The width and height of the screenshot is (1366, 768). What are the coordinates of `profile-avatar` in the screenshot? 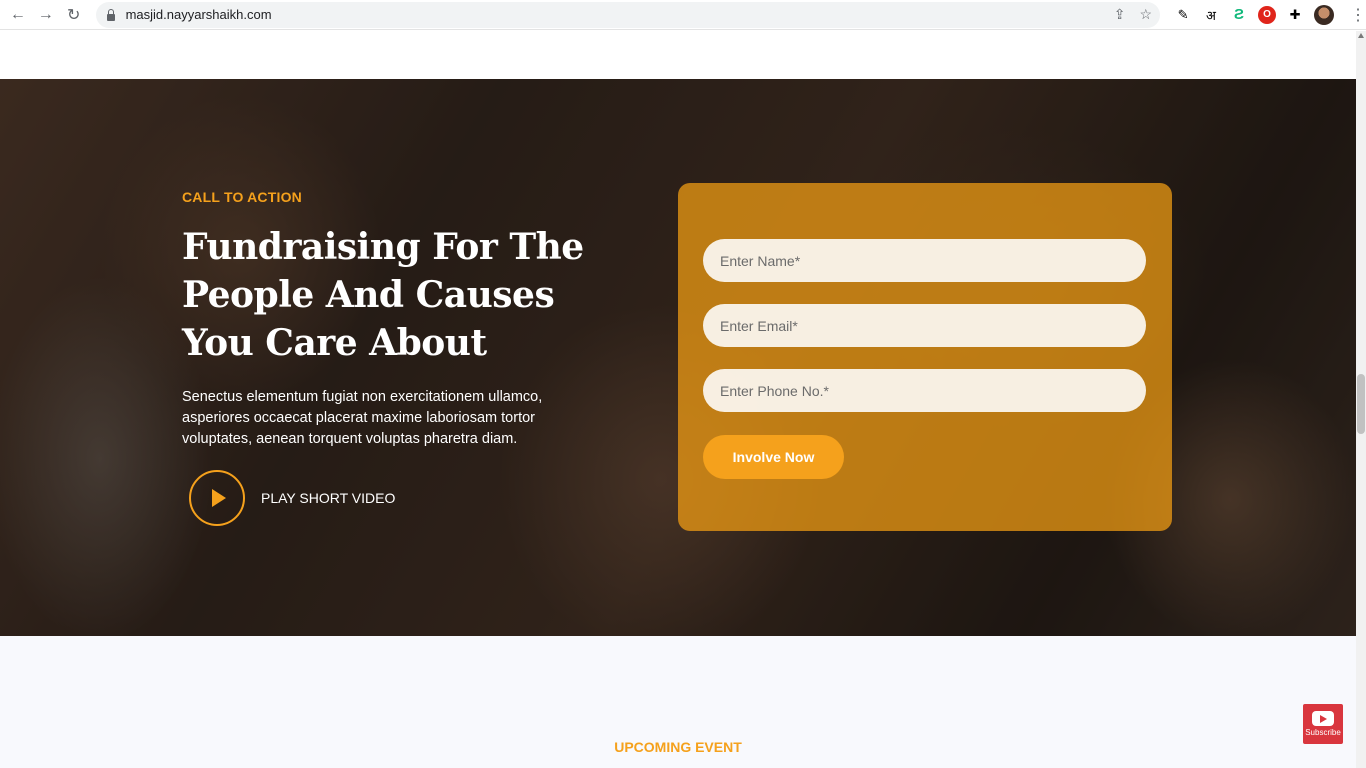 It's located at (1324, 14).